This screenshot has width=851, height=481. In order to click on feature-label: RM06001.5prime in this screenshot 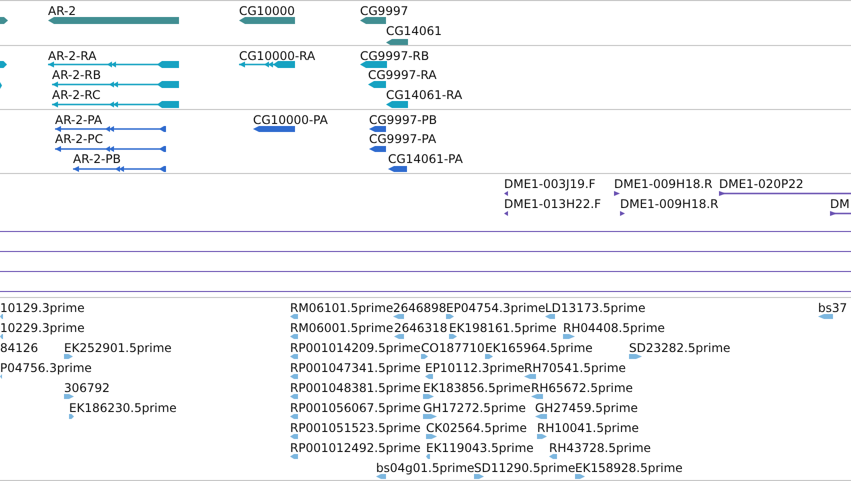, I will do `click(342, 328)`.